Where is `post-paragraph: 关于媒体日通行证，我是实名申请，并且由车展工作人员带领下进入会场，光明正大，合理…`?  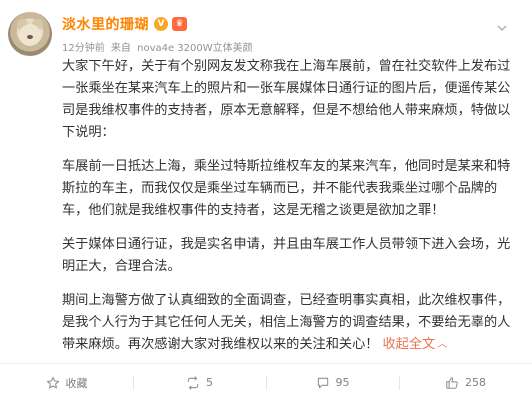 post-paragraph: 关于媒体日通行证，我是实名申请，并且由车展工作人员带领下进入会场，光明正大，合理… is located at coordinates (286, 255).